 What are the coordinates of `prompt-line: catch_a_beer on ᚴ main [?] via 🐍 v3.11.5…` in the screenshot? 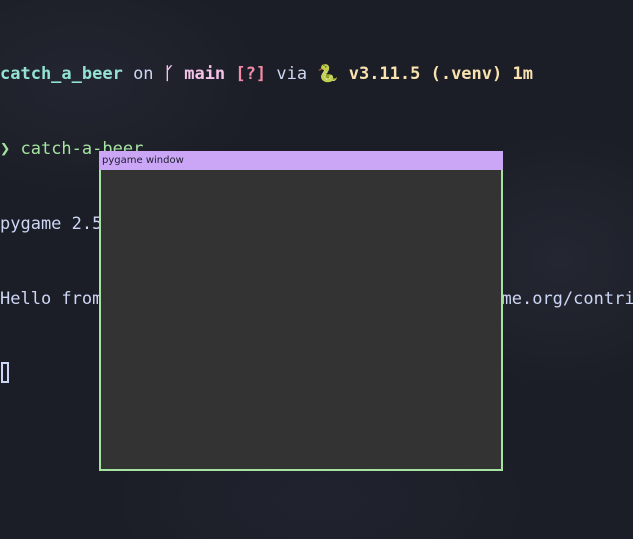 It's located at (316, 74).